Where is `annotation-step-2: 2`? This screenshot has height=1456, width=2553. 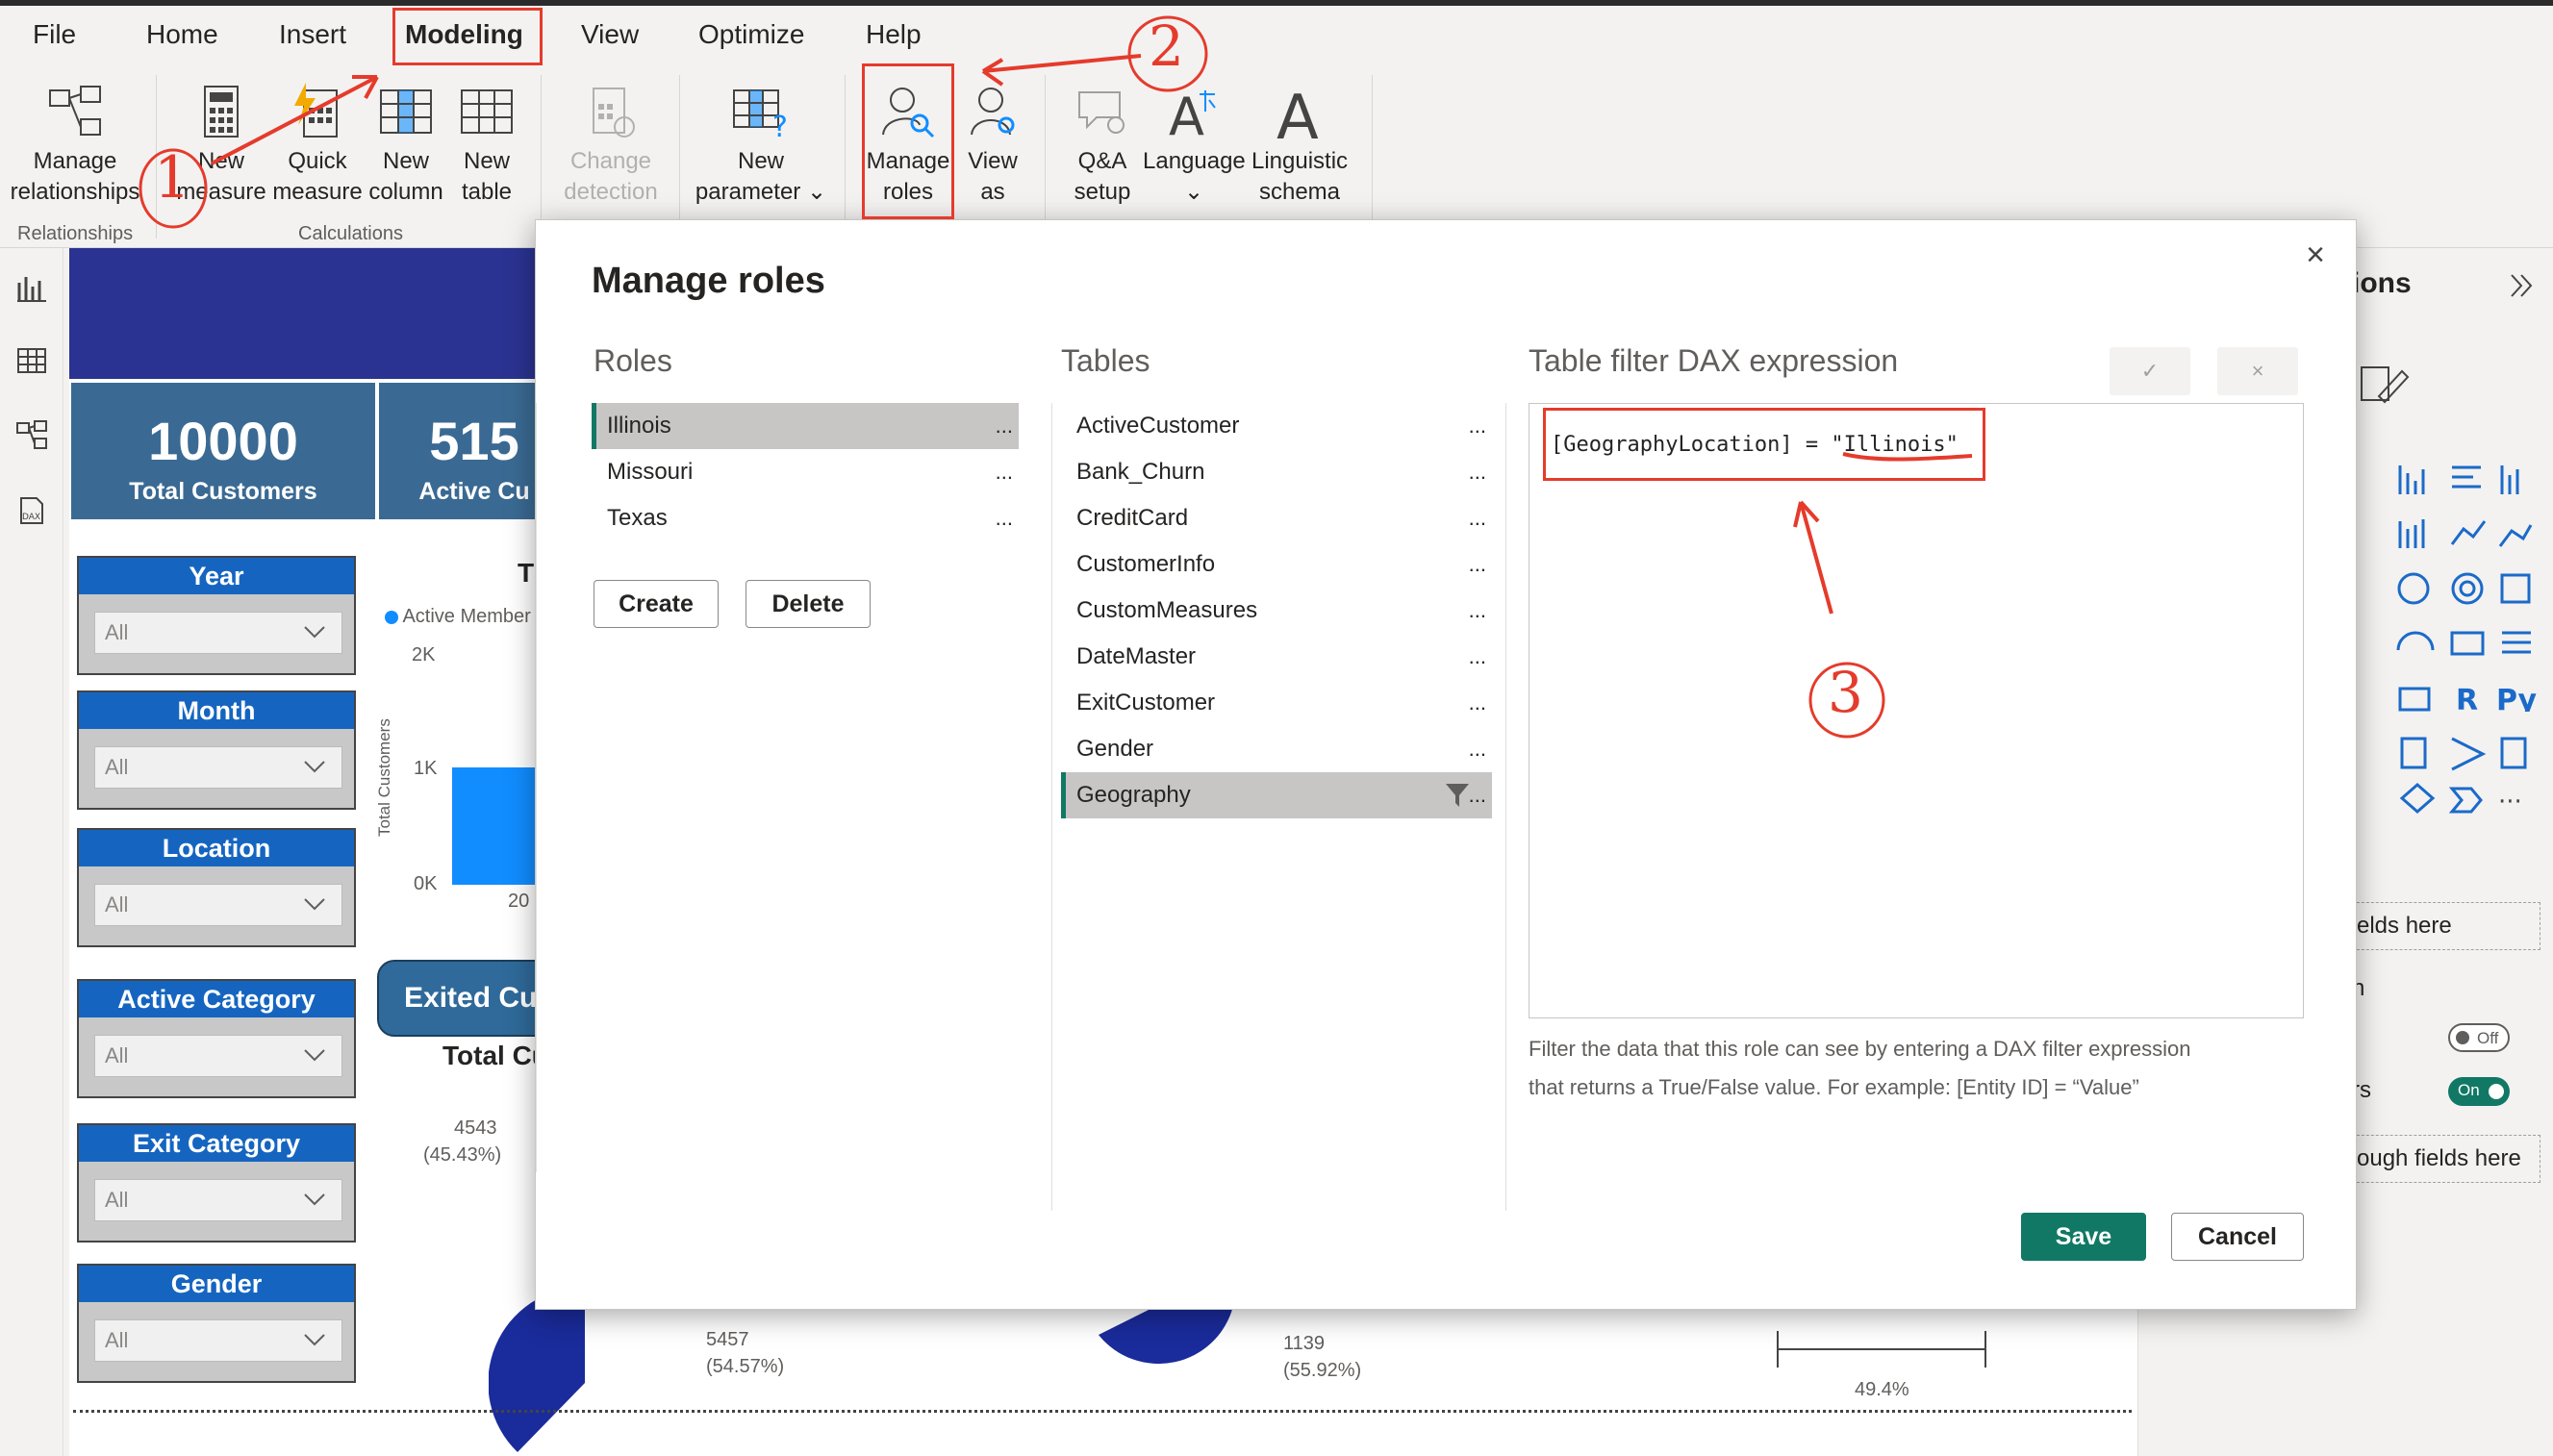
annotation-step-2: 2 is located at coordinates (1167, 46).